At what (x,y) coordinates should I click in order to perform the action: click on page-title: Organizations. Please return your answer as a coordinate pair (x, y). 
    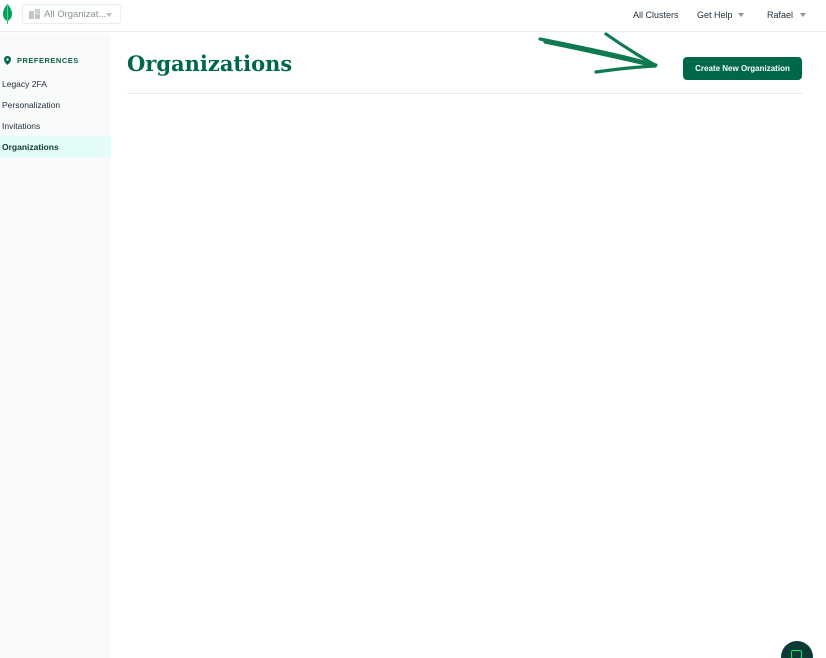
    Looking at the image, I should click on (210, 63).